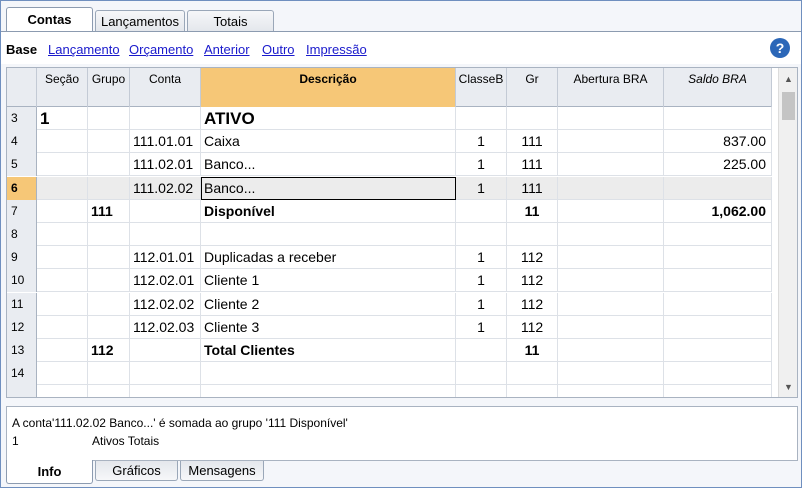  What do you see at coordinates (165, 87) in the screenshot?
I see `col-header-conta: Conta` at bounding box center [165, 87].